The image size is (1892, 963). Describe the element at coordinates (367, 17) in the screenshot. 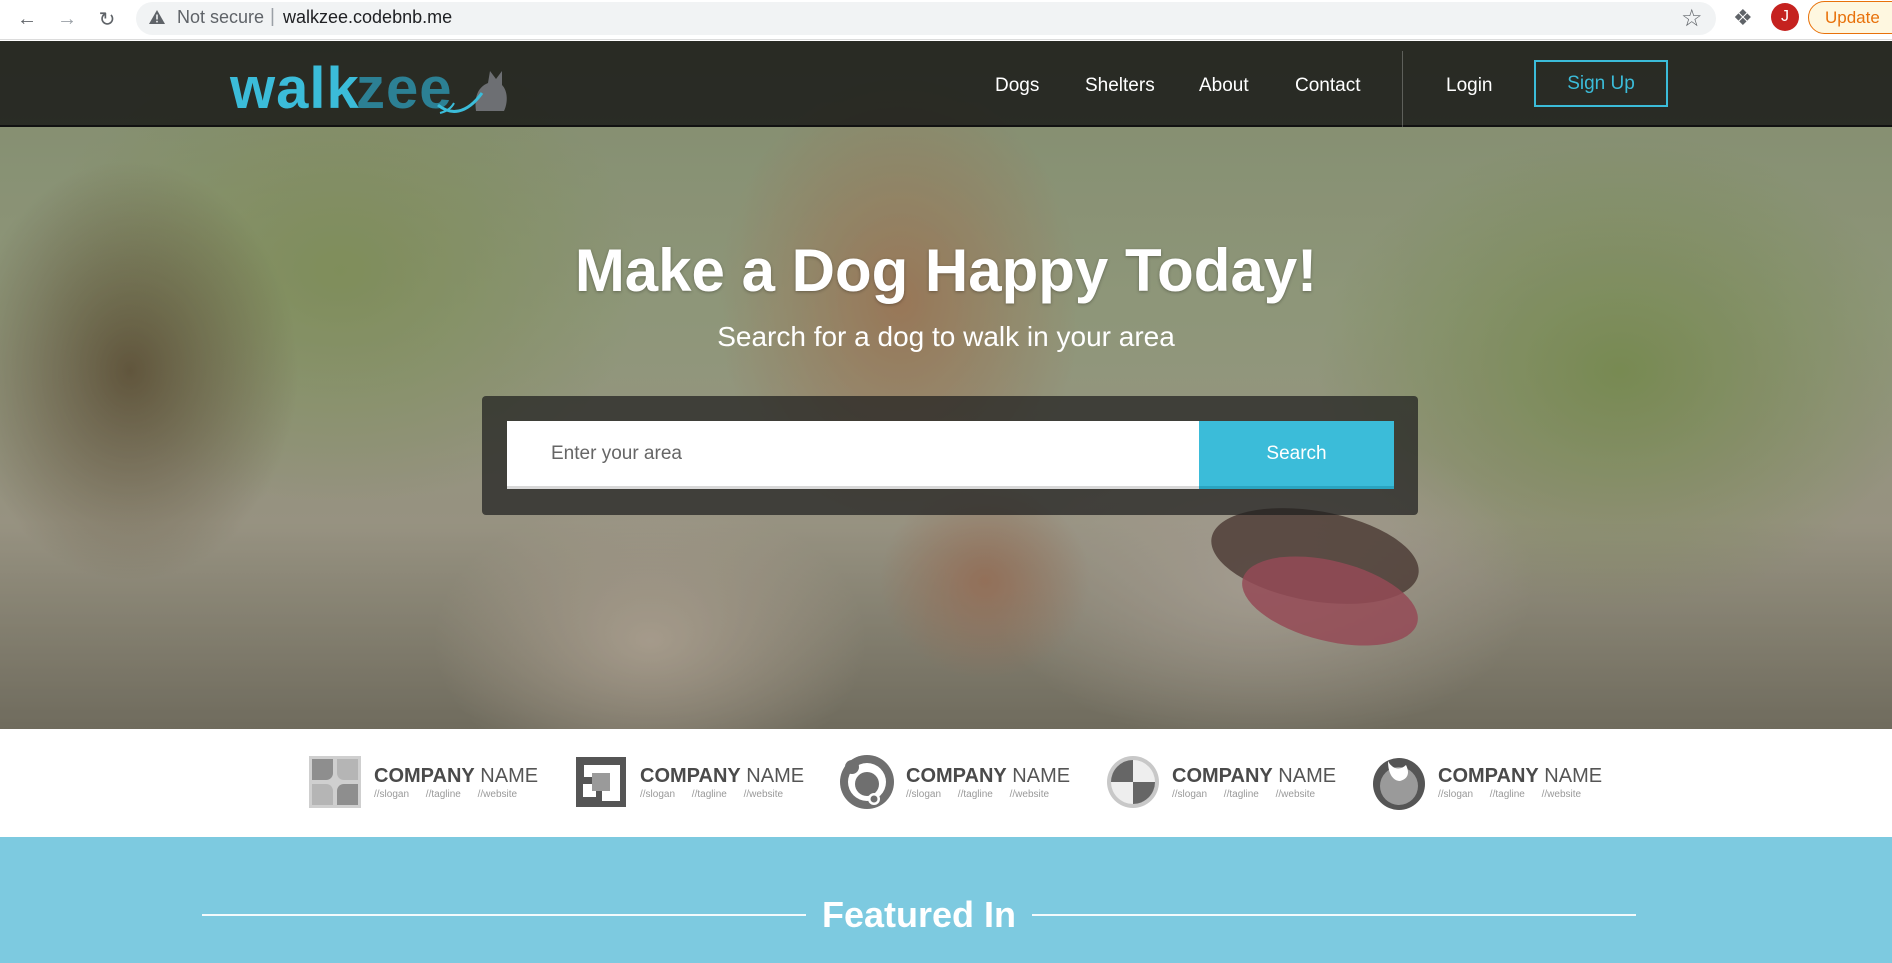

I see `url-text: walkzee.codebnb.me` at that location.